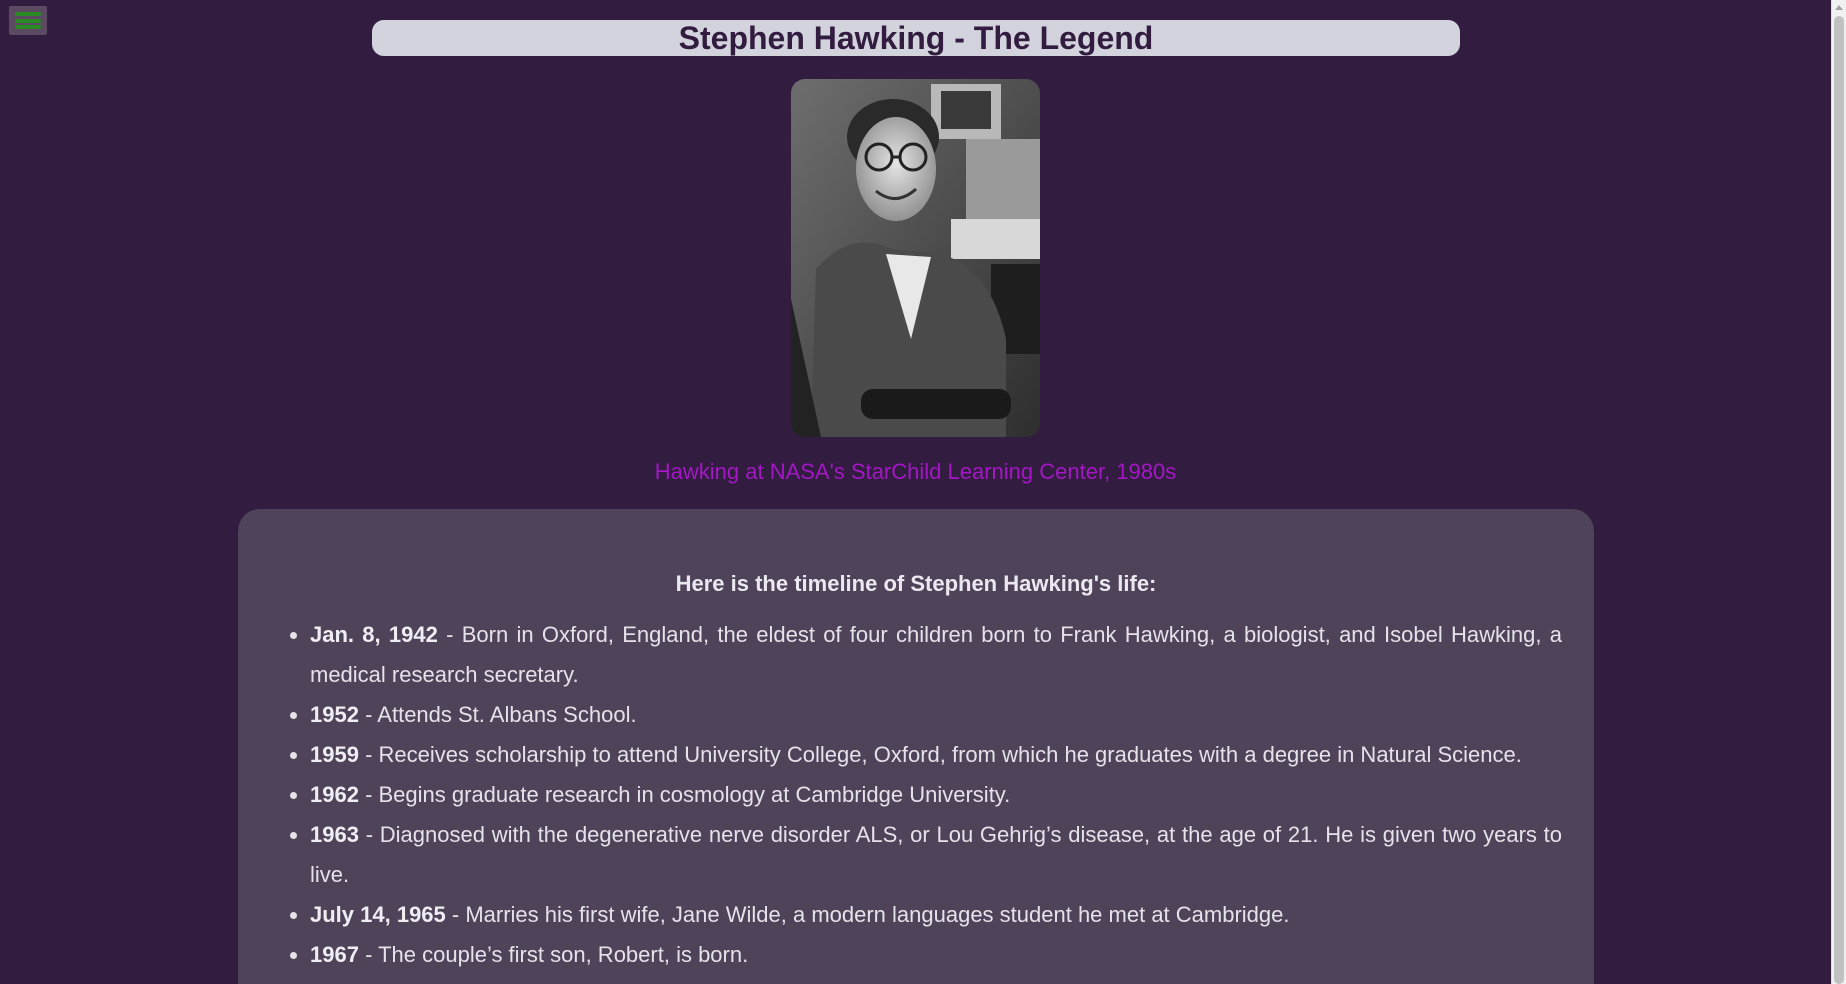 Image resolution: width=1846 pixels, height=984 pixels. I want to click on page-title: Stephen Hawking - The Legend, so click(916, 38).